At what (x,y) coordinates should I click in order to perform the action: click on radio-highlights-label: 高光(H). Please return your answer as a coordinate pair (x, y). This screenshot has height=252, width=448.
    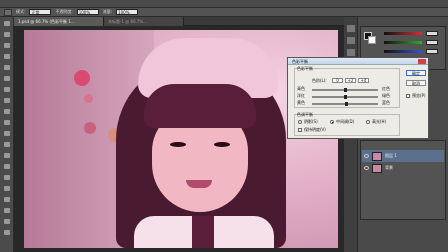
    Looking at the image, I should click on (379, 121).